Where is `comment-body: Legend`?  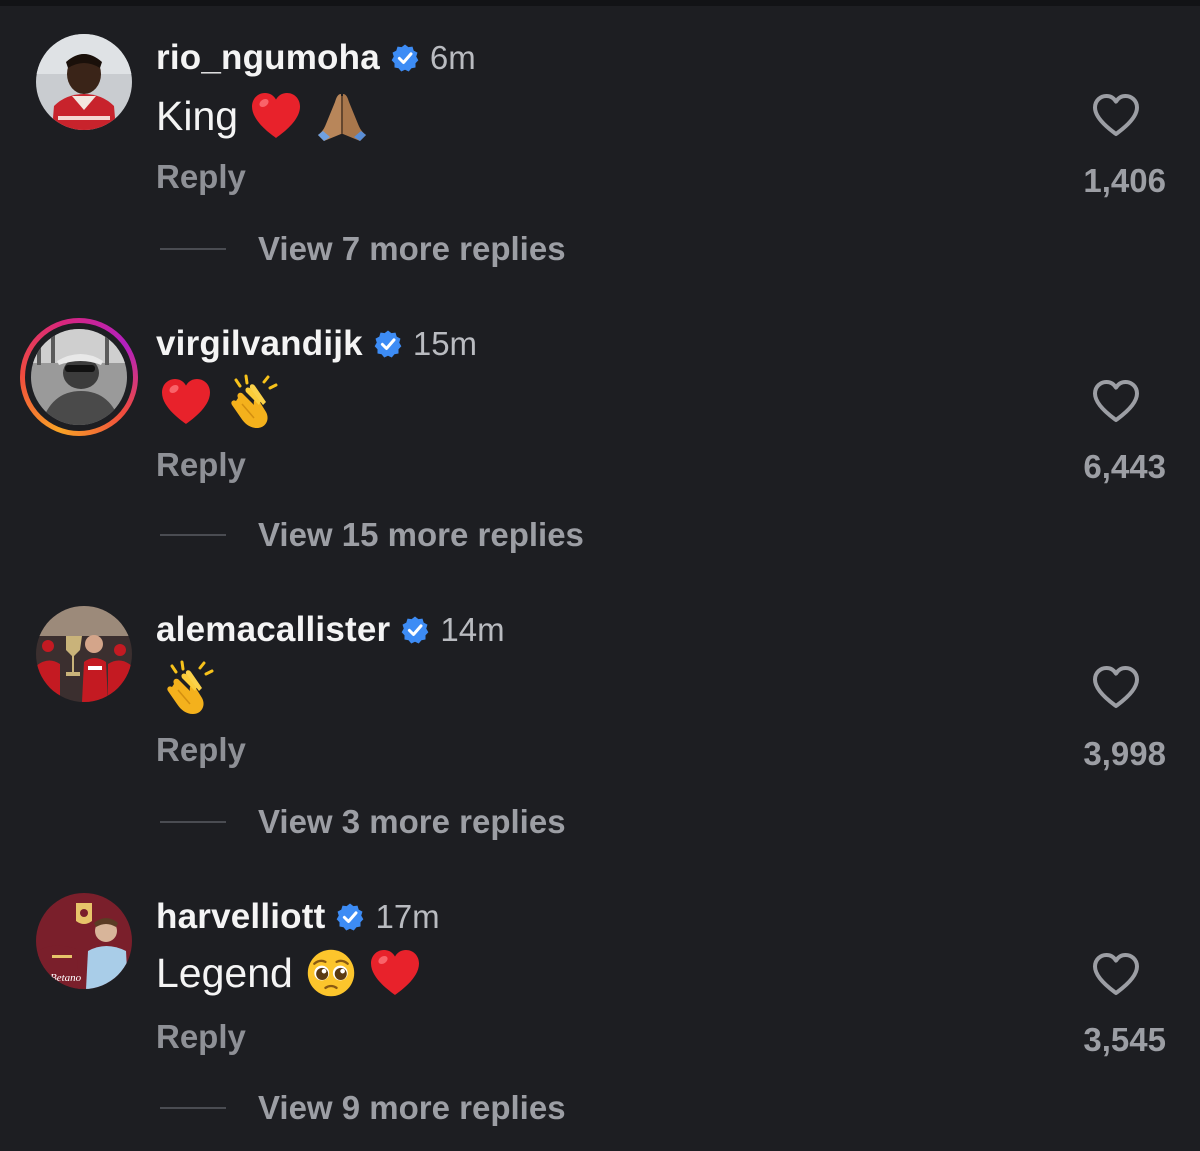
comment-body: Legend is located at coordinates (224, 972).